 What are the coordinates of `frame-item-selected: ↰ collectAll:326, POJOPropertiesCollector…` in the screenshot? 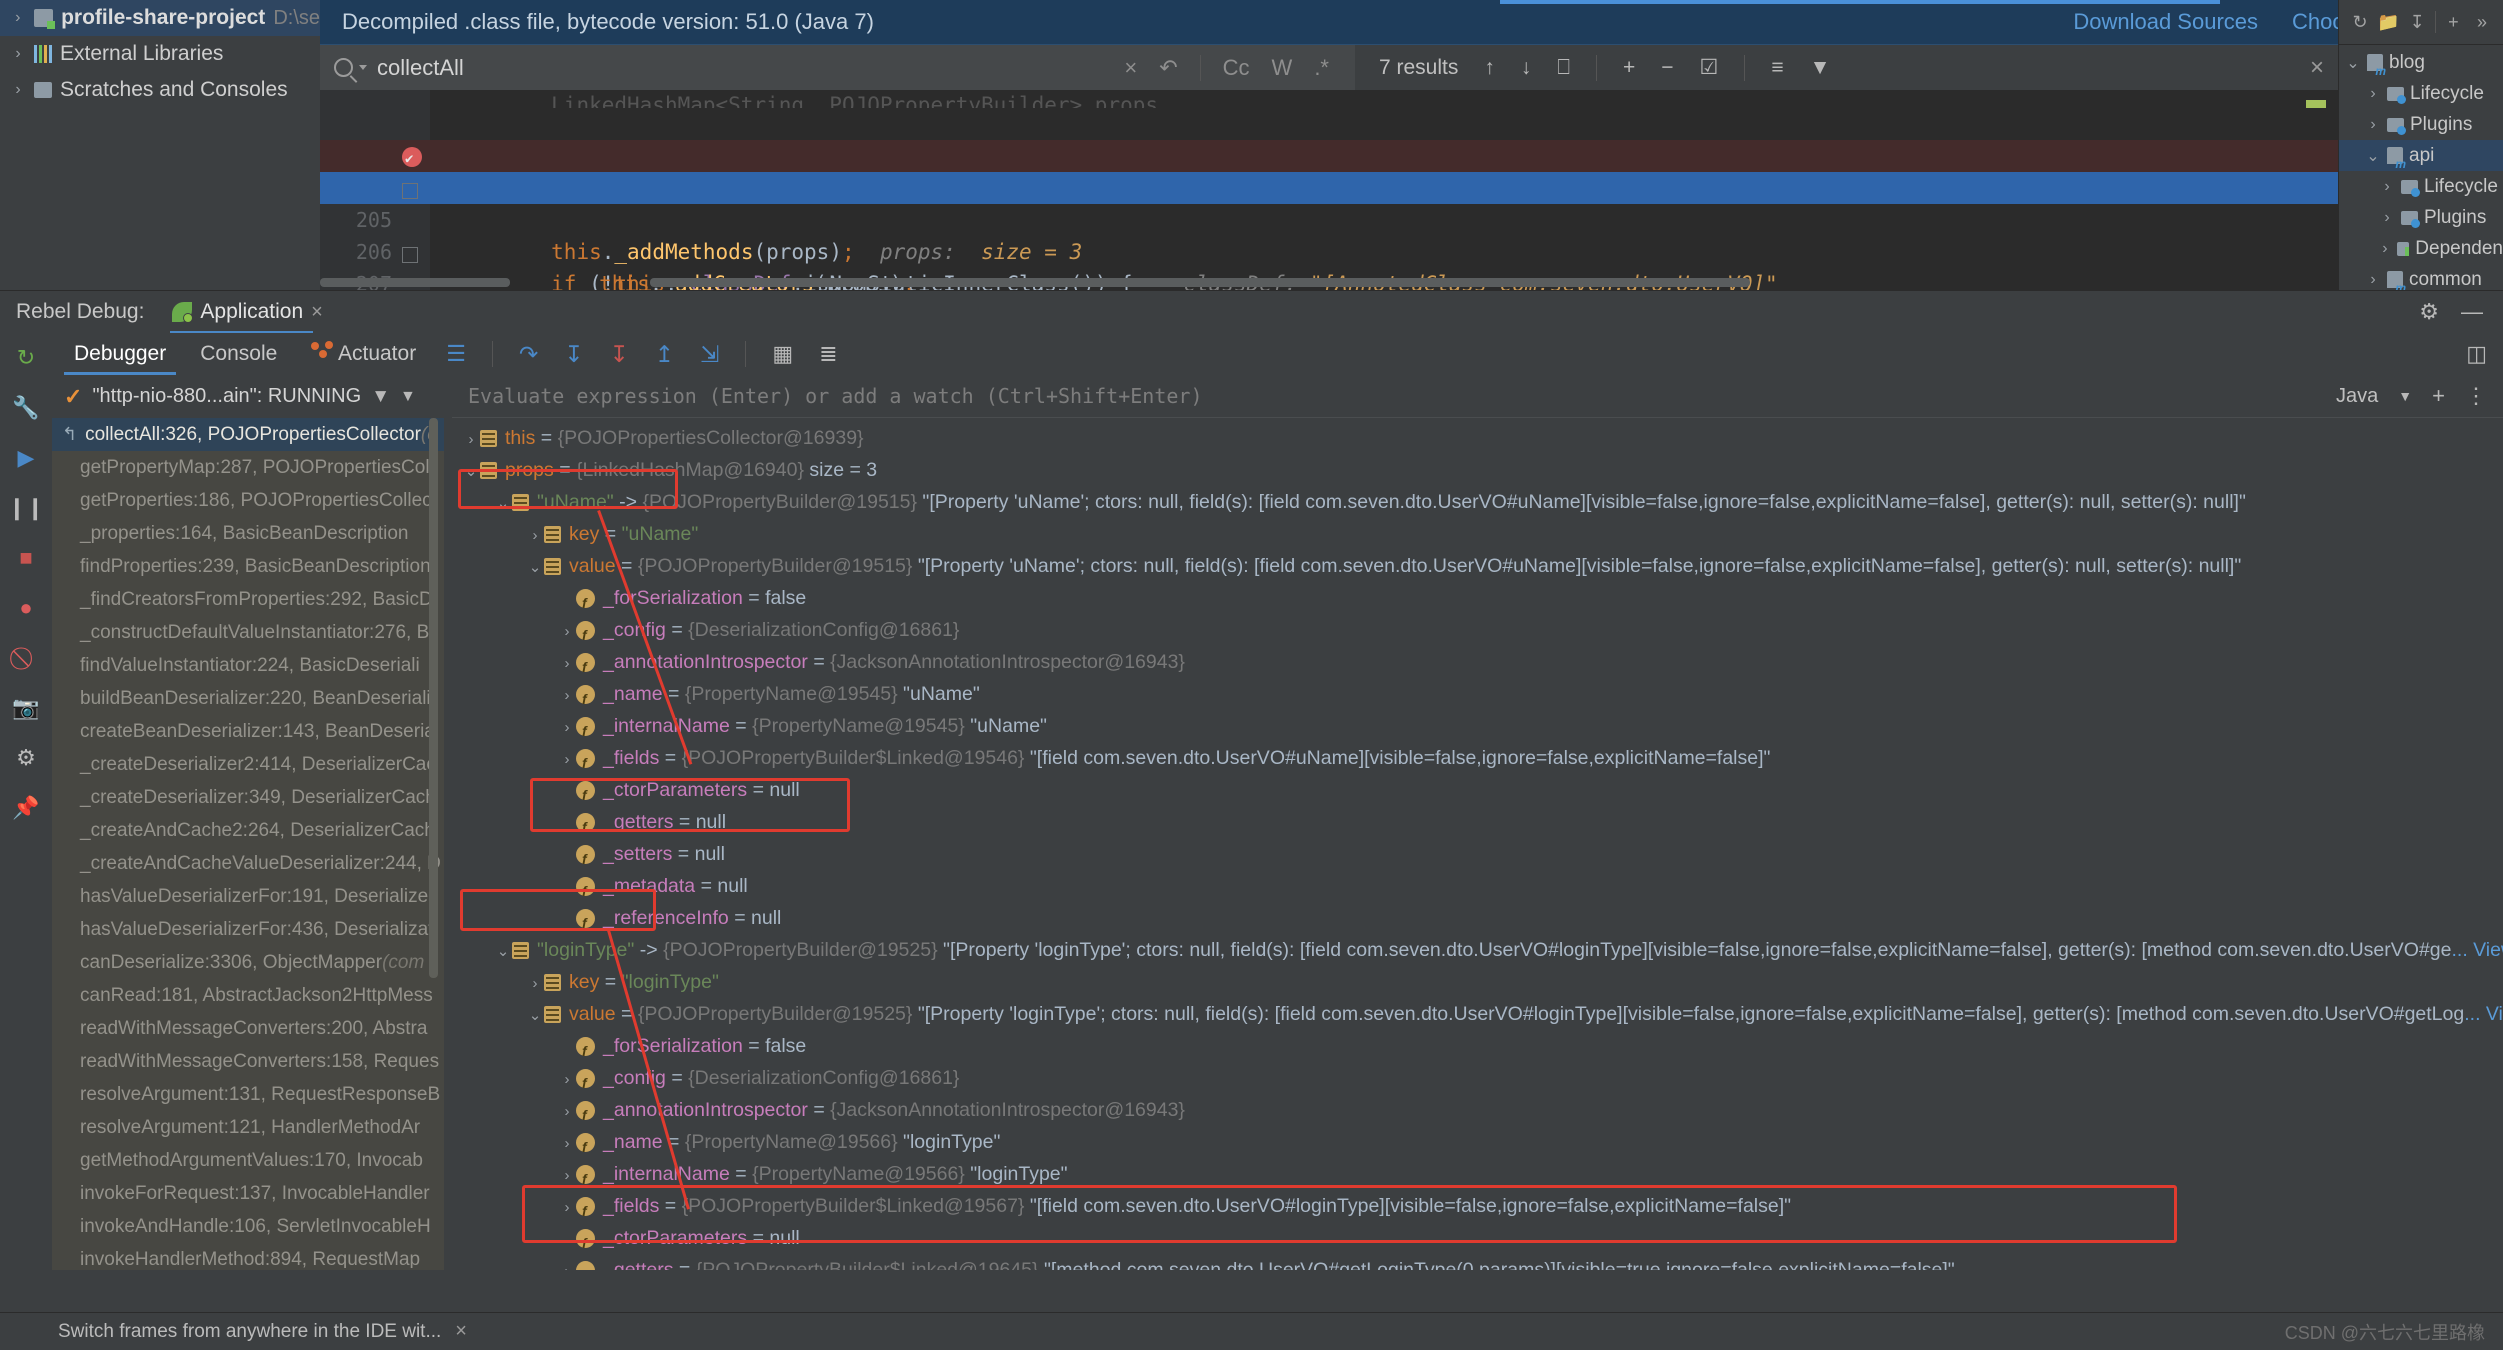 It's located at (248, 434).